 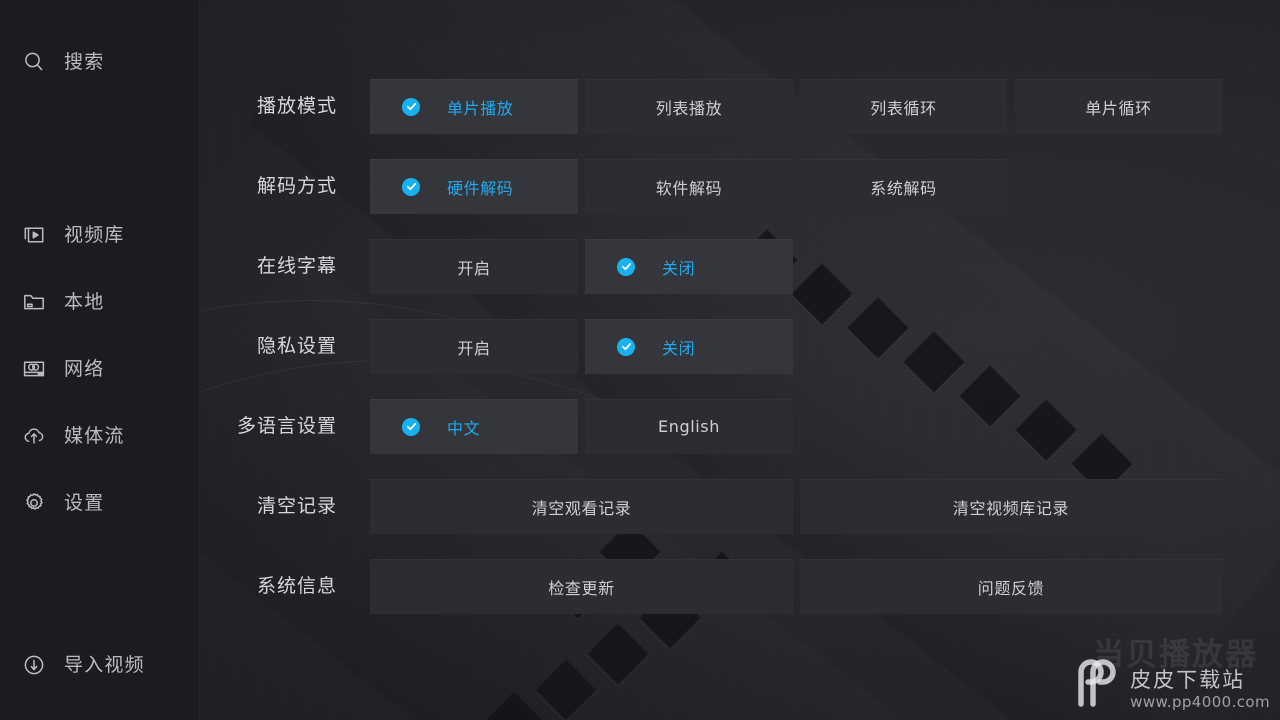 I want to click on sidebar-item-label: 搜索, so click(x=84, y=61).